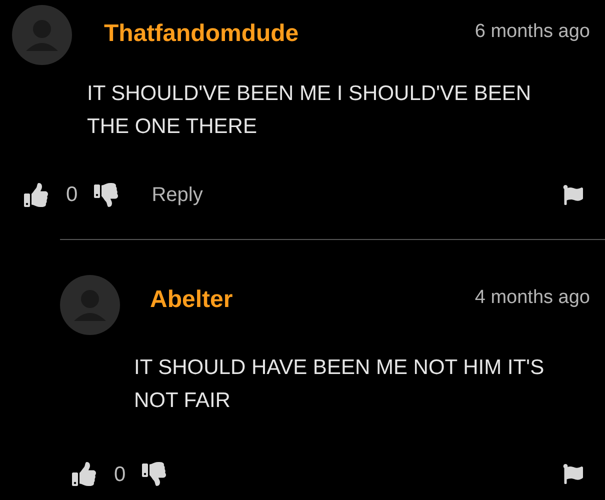 This screenshot has width=605, height=500. What do you see at coordinates (201, 34) in the screenshot?
I see `username: Thatfandomdude` at bounding box center [201, 34].